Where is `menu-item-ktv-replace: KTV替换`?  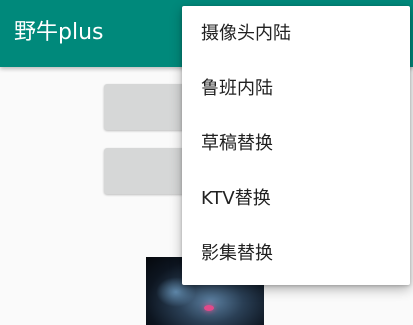 menu-item-ktv-replace: KTV替换 is located at coordinates (296, 198).